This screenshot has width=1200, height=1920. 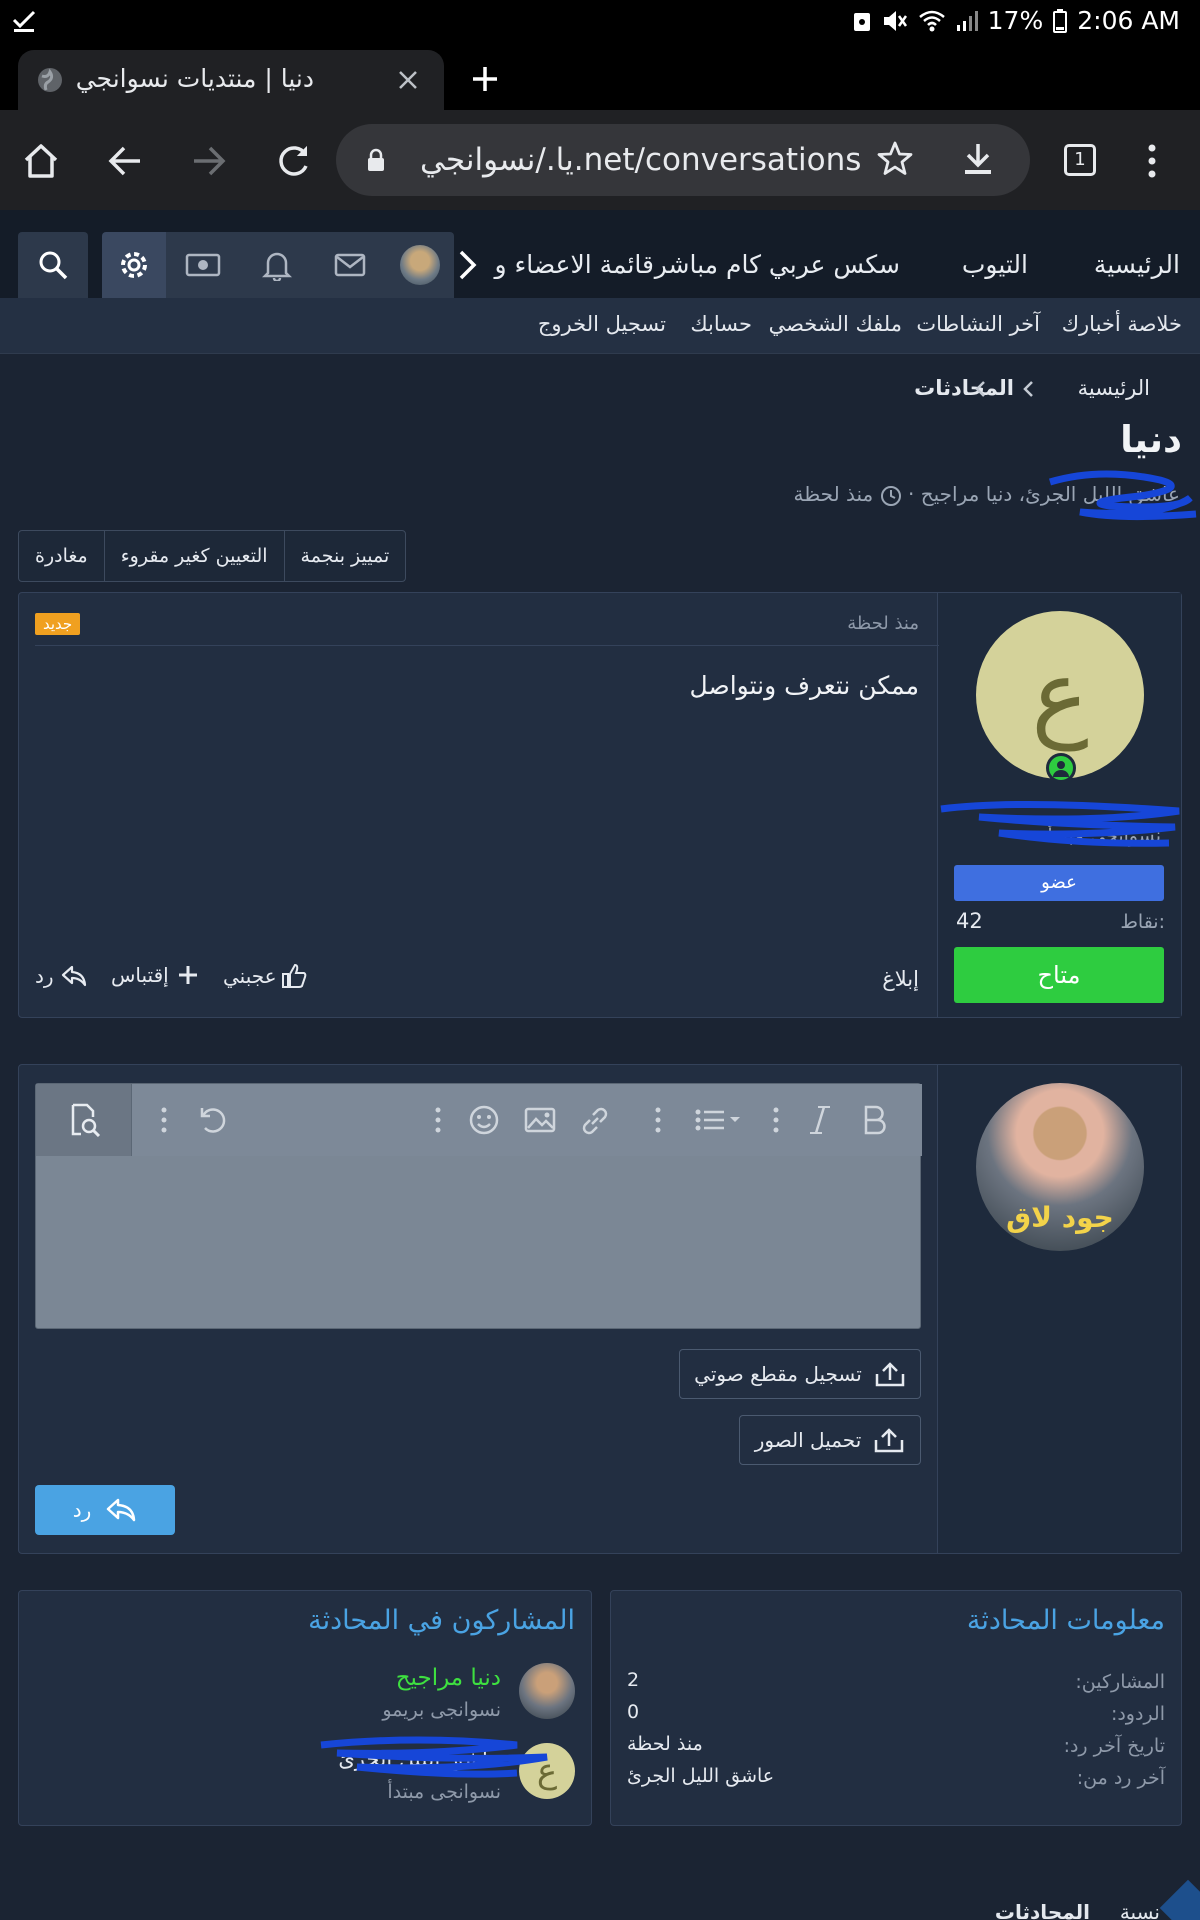 I want to click on meta-time: منذ لحظة, so click(x=833, y=494).